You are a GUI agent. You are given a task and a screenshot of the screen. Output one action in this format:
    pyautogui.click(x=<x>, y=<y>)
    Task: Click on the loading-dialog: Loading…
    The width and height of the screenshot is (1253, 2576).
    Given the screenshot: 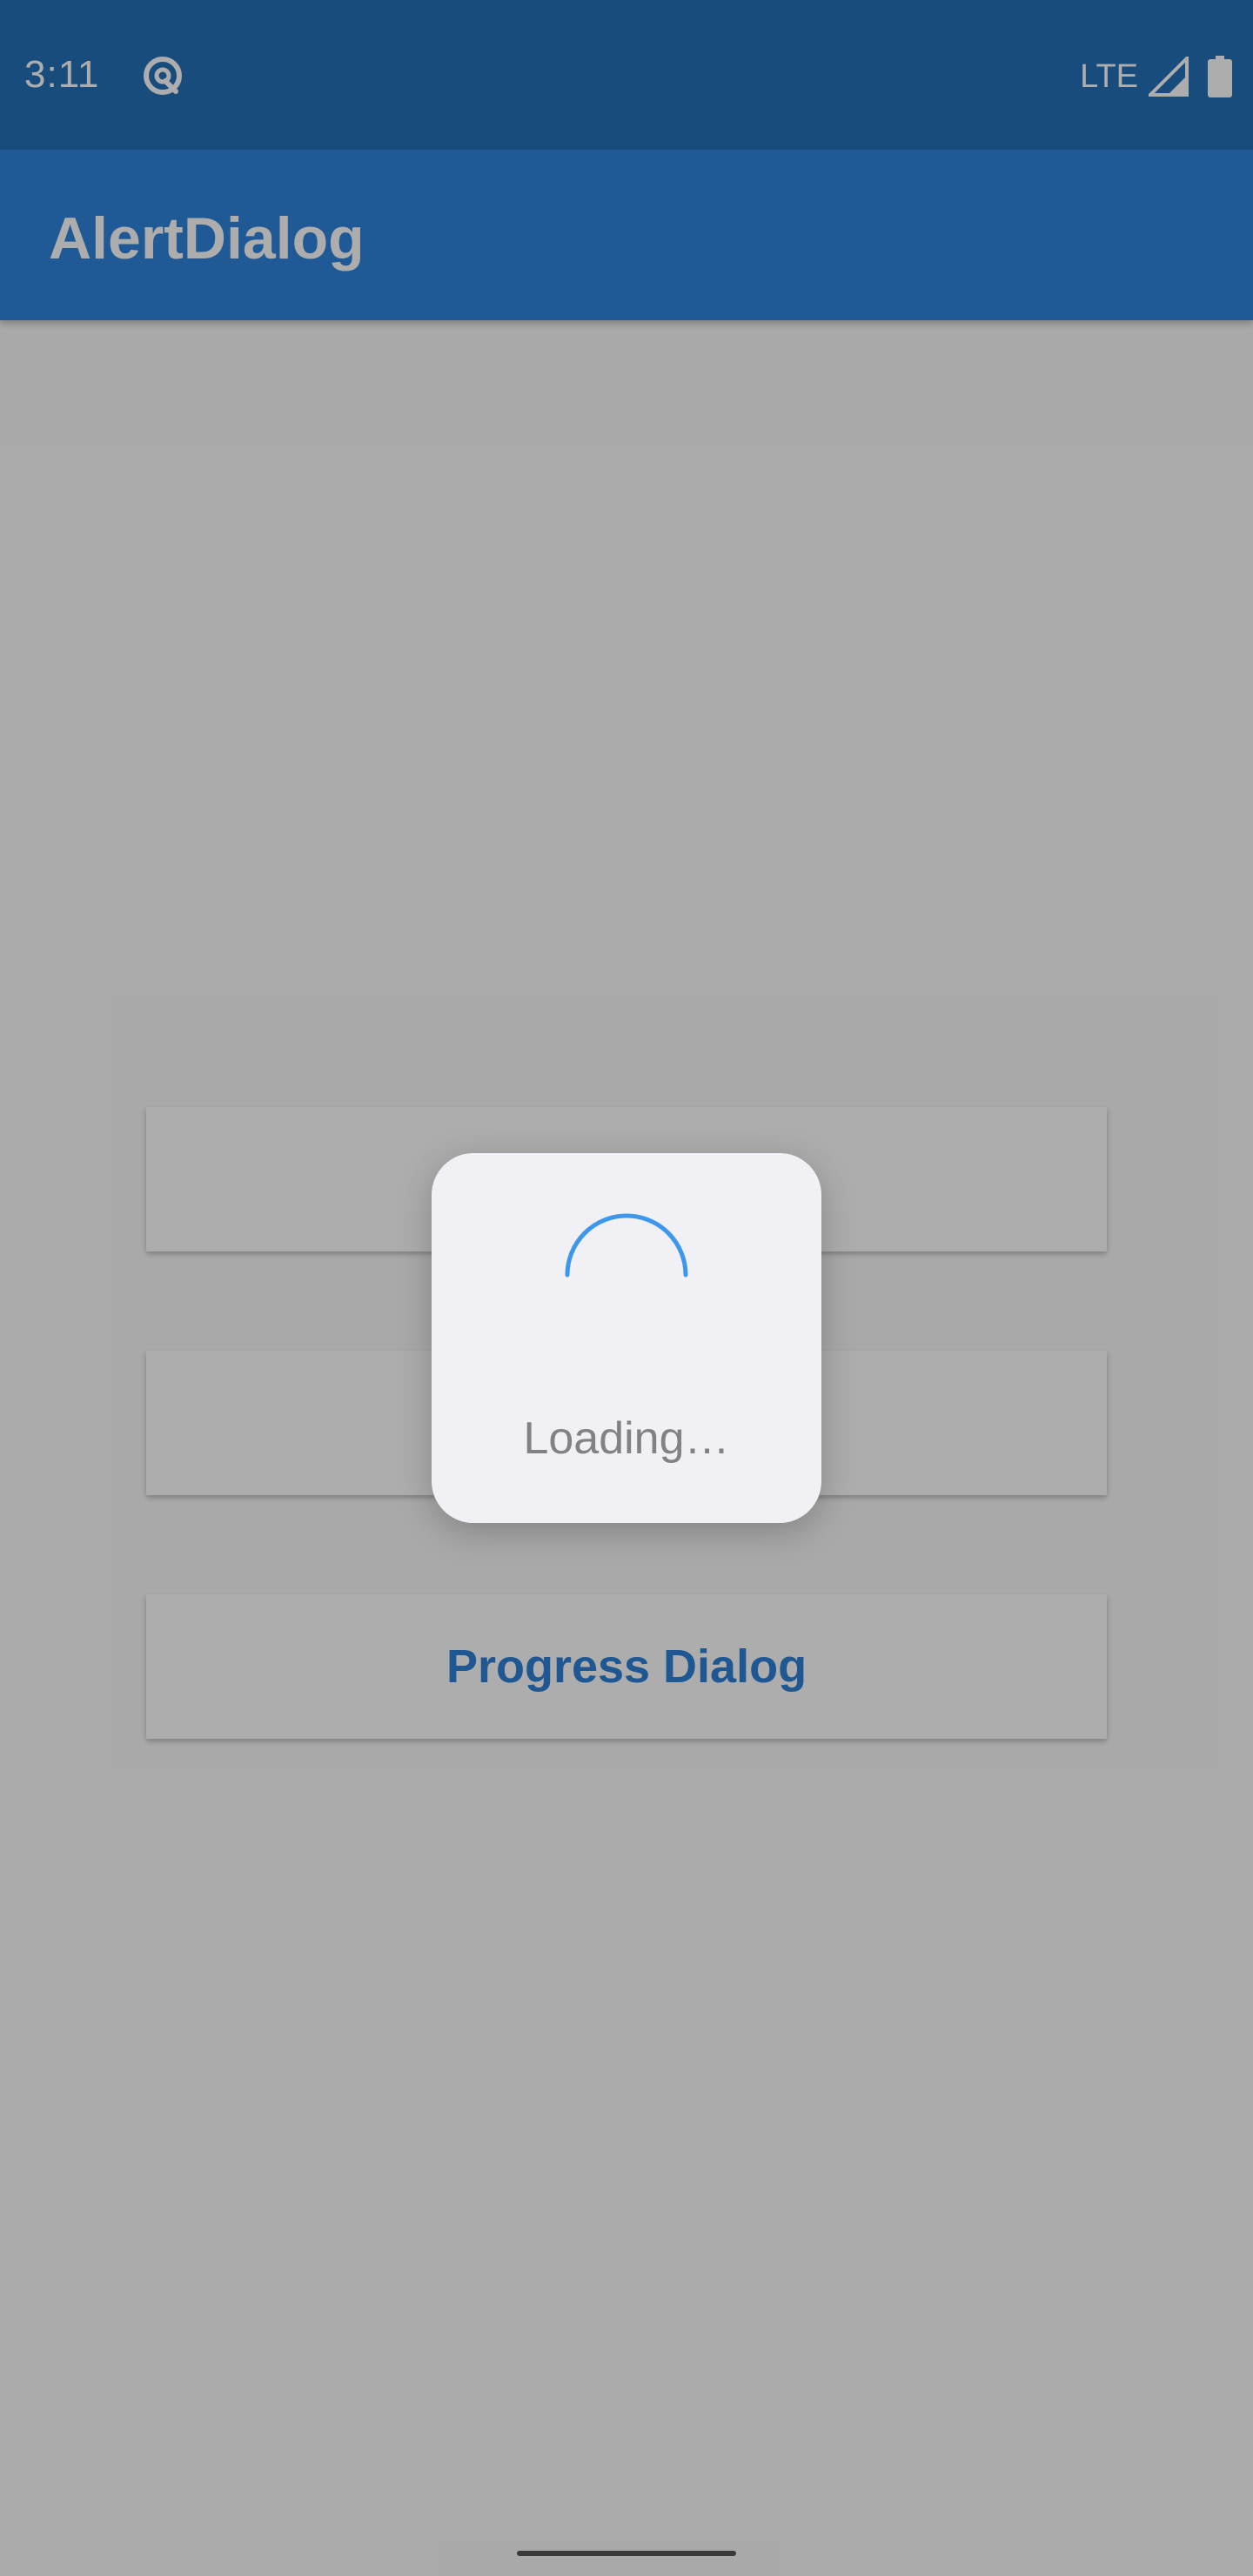 What is the action you would take?
    pyautogui.click(x=626, y=1338)
    